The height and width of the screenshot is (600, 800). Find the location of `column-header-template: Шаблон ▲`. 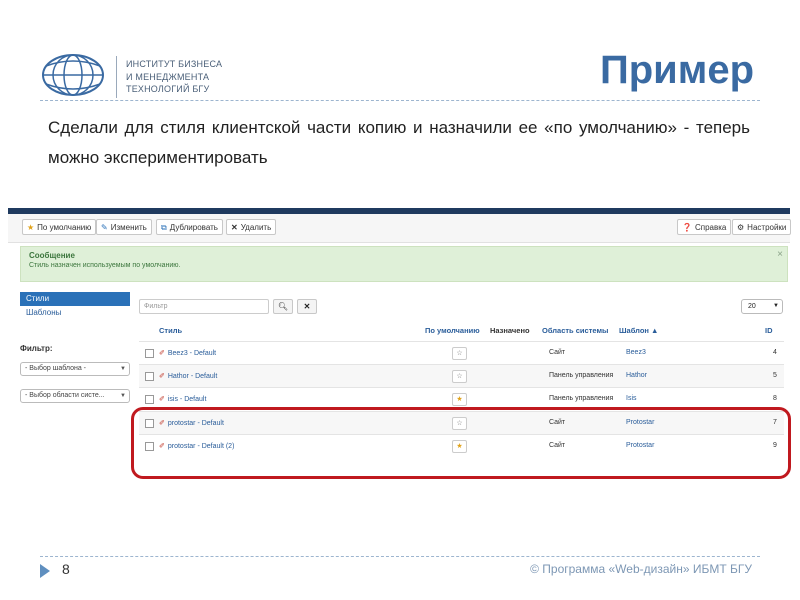

column-header-template: Шаблон ▲ is located at coordinates (638, 330).